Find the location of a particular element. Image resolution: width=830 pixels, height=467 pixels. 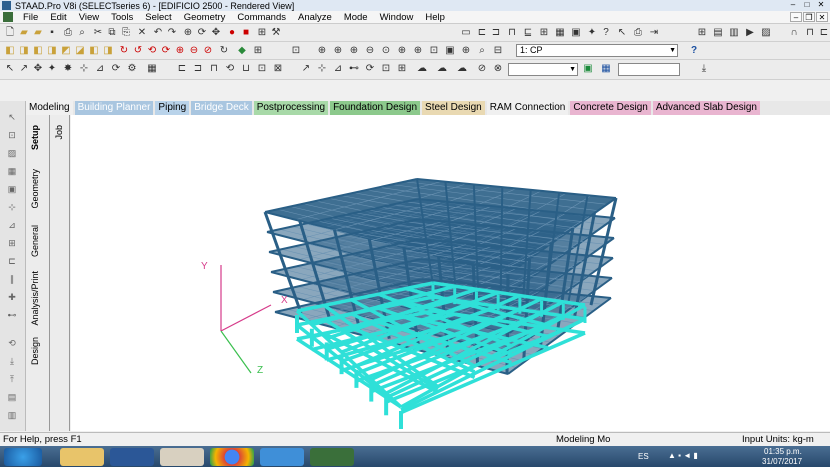

node-connect-icon: ⊷ is located at coordinates (354, 69).